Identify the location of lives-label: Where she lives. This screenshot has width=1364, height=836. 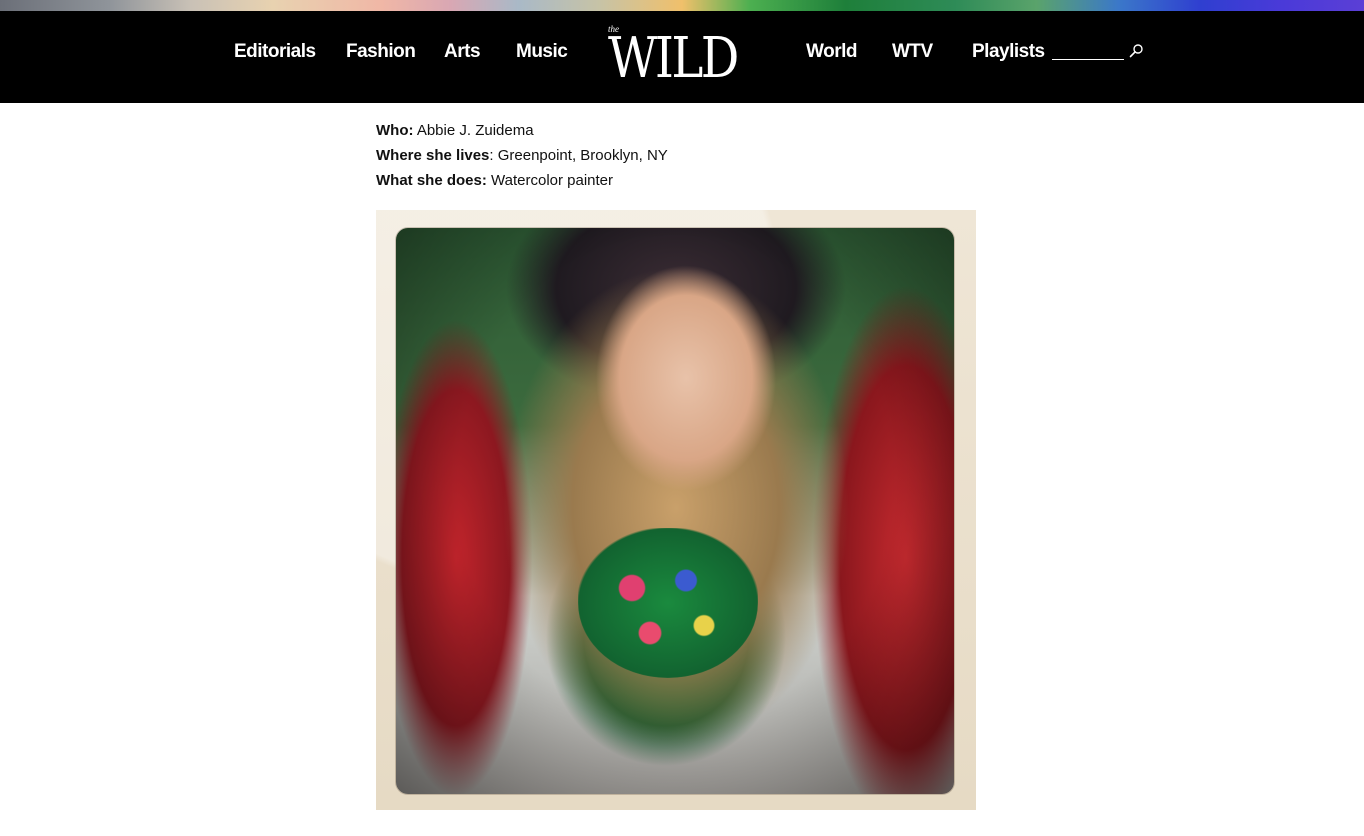
(433, 155).